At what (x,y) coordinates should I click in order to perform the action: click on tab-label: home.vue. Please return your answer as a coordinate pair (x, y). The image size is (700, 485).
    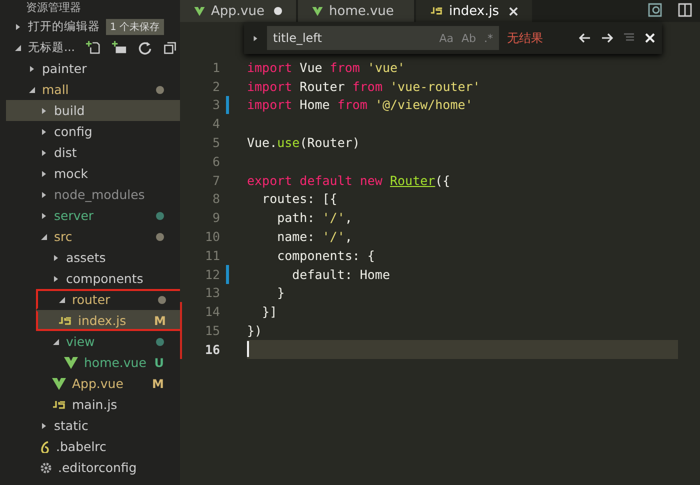
    Looking at the image, I should click on (362, 11).